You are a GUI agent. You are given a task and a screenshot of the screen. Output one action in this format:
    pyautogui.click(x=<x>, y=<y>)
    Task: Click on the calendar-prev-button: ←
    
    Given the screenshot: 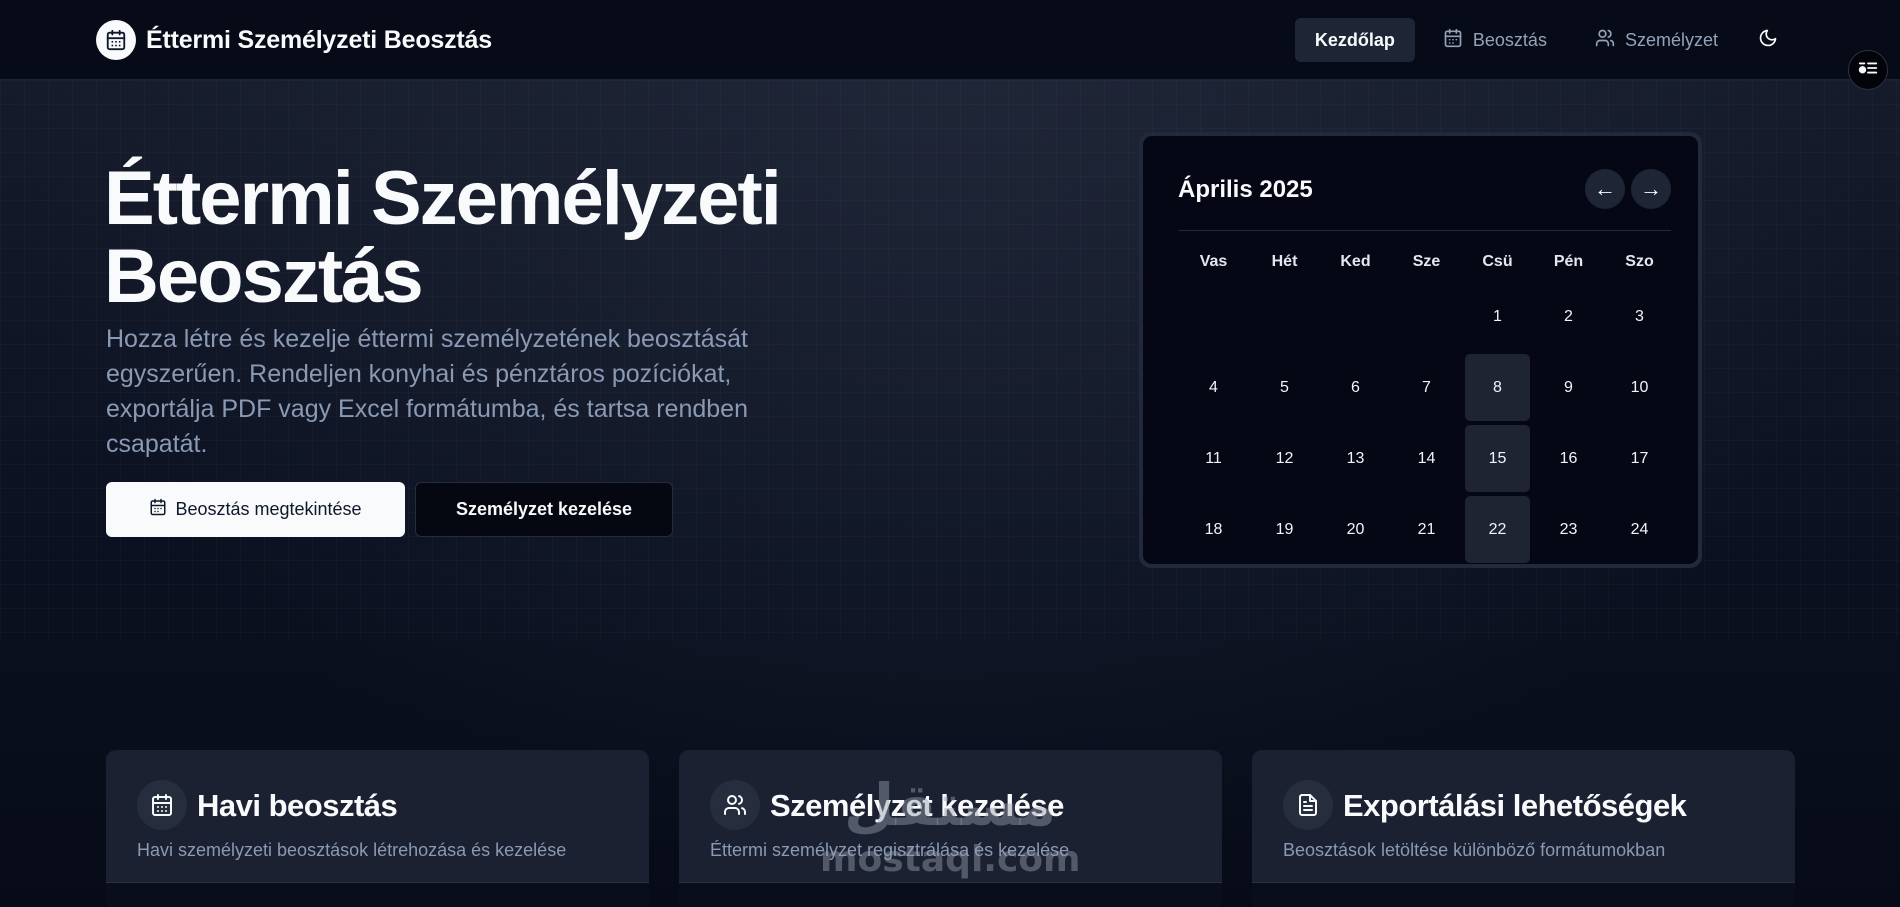 What is the action you would take?
    pyautogui.click(x=1605, y=189)
    